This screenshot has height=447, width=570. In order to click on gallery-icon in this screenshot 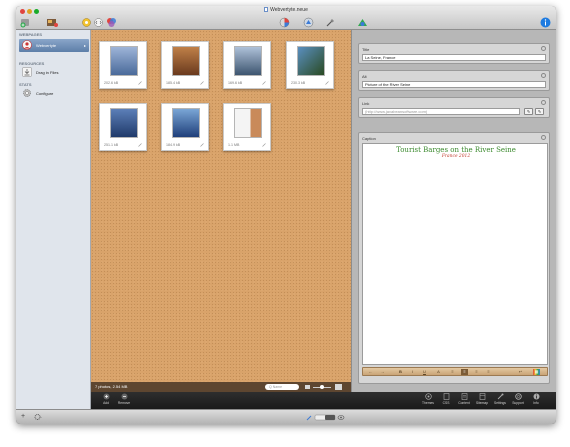, I will do `click(52, 22)`.